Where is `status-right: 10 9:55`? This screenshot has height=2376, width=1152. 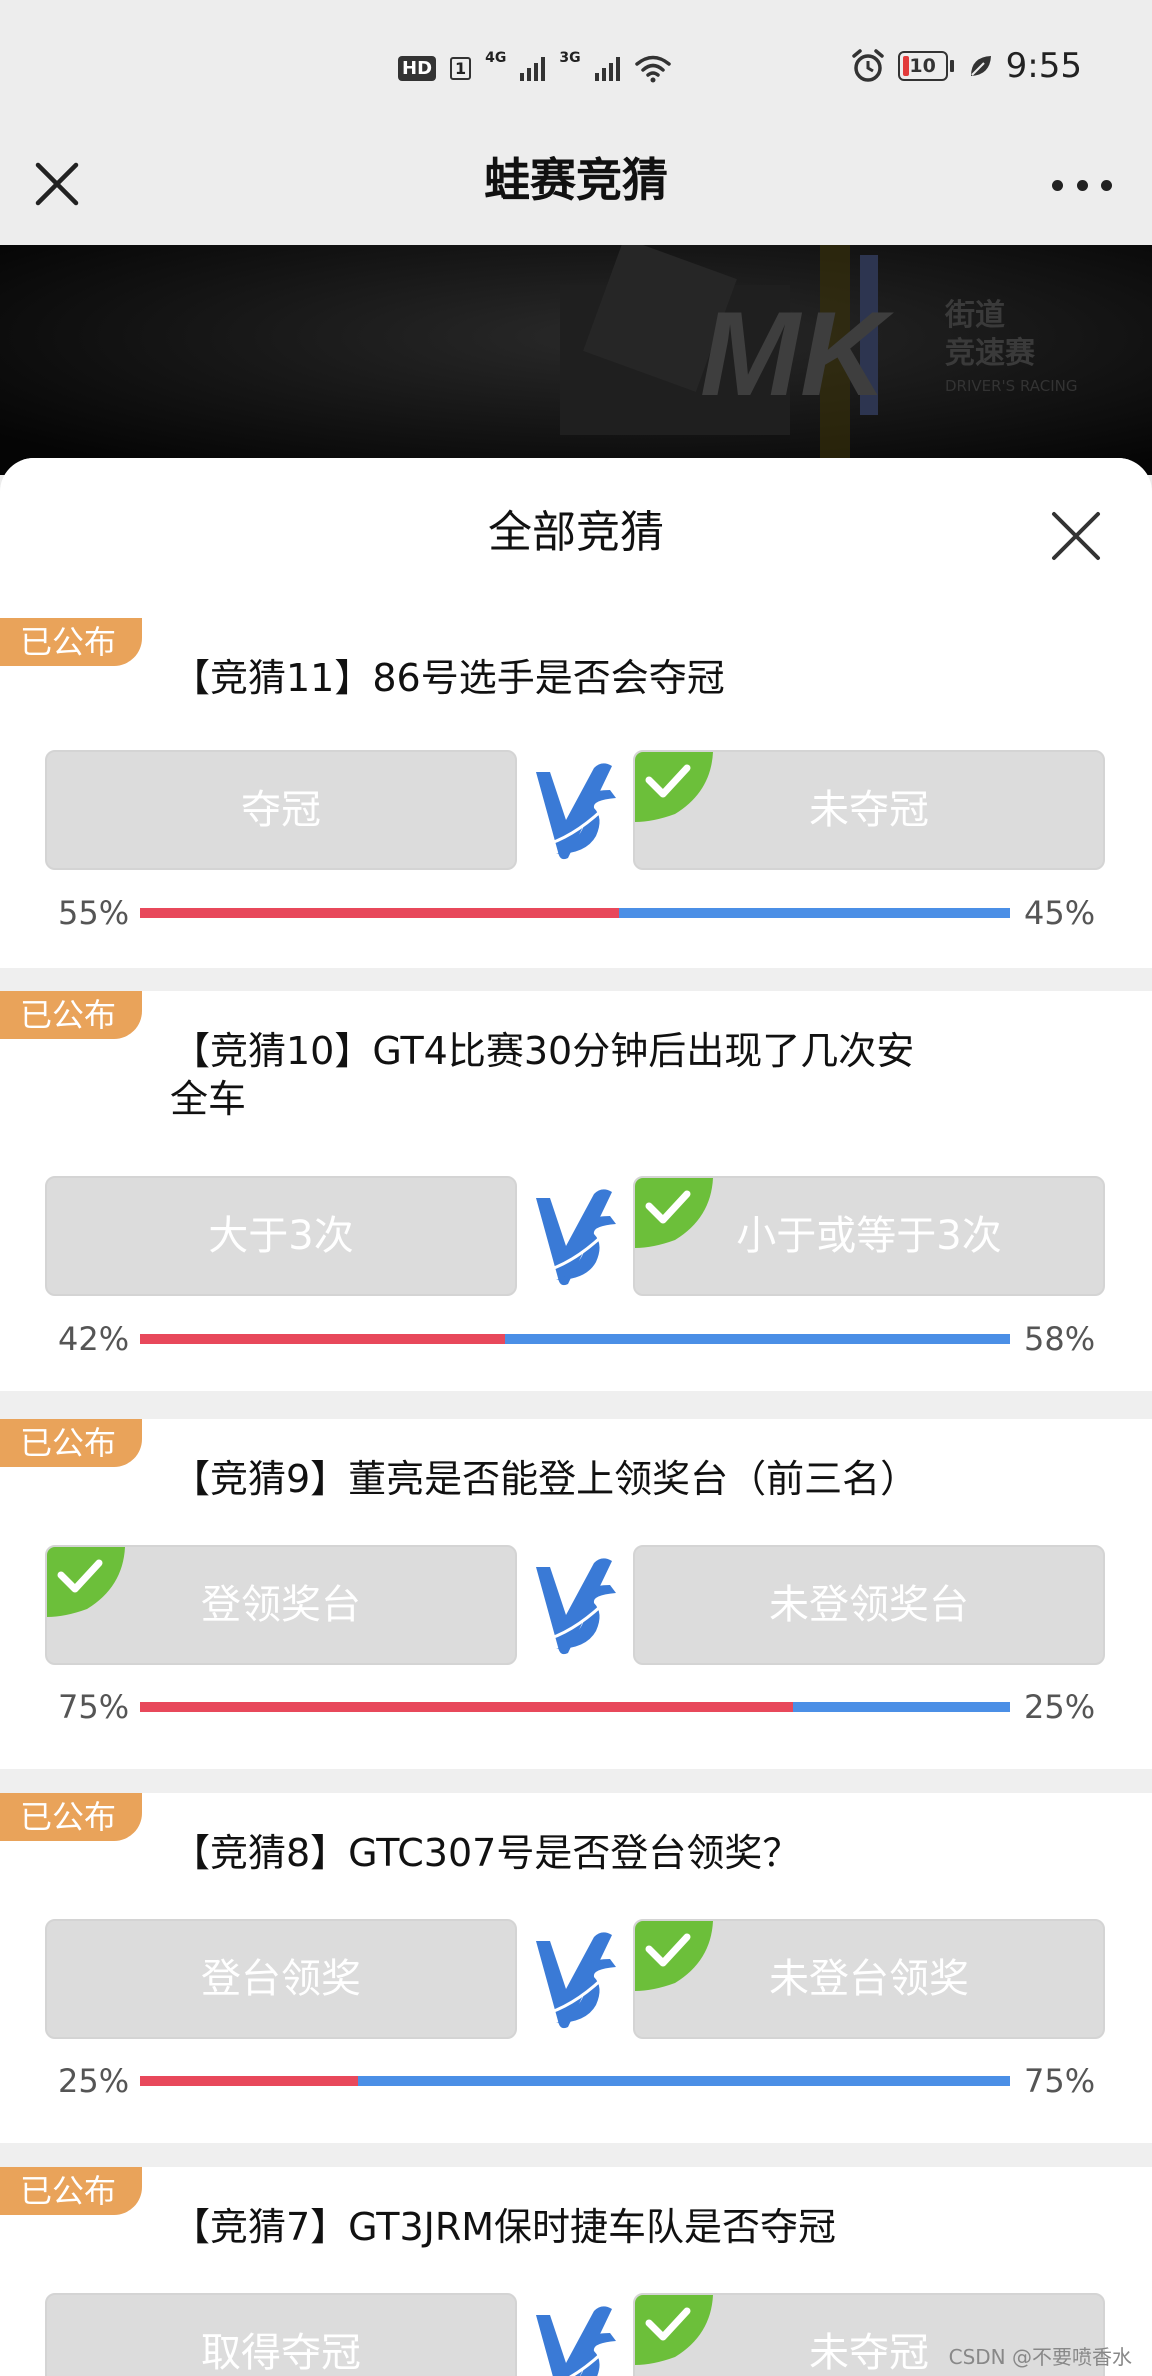 status-right: 10 9:55 is located at coordinates (966, 66).